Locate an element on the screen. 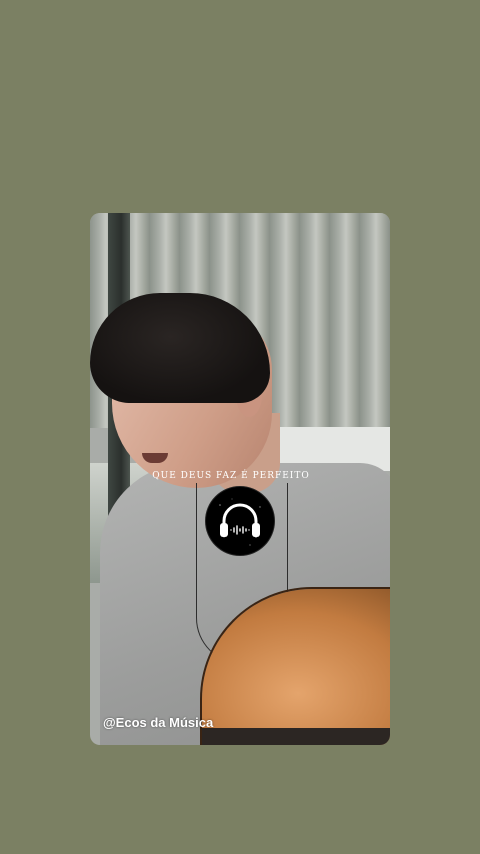  music-badge is located at coordinates (240, 521).